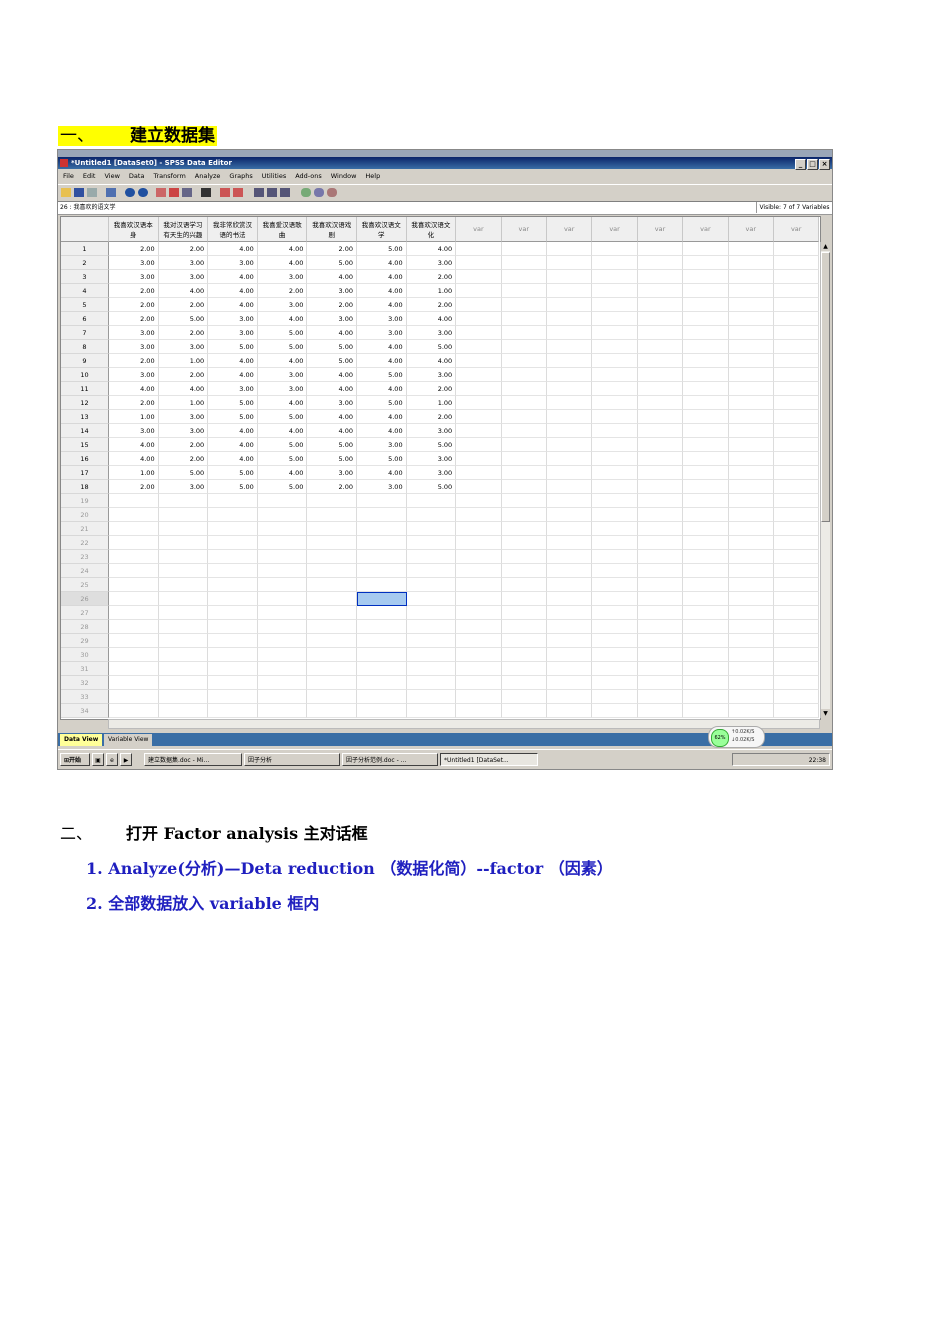 This screenshot has height=1344, width=950. What do you see at coordinates (85, 529) in the screenshot?
I see `row-header: 21` at bounding box center [85, 529].